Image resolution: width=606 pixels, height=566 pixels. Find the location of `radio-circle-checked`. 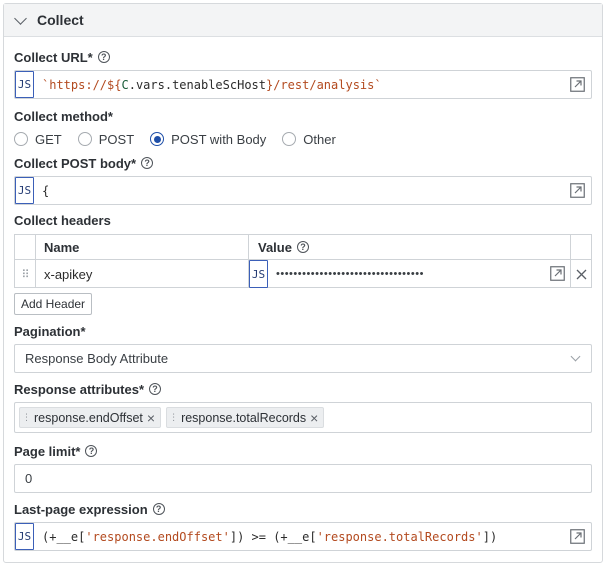

radio-circle-checked is located at coordinates (157, 139).